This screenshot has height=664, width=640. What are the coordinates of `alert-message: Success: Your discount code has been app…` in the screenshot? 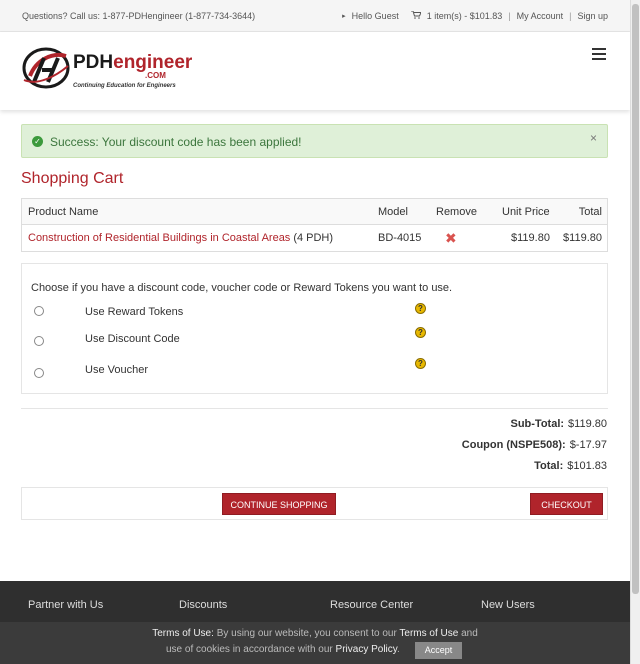 It's located at (176, 142).